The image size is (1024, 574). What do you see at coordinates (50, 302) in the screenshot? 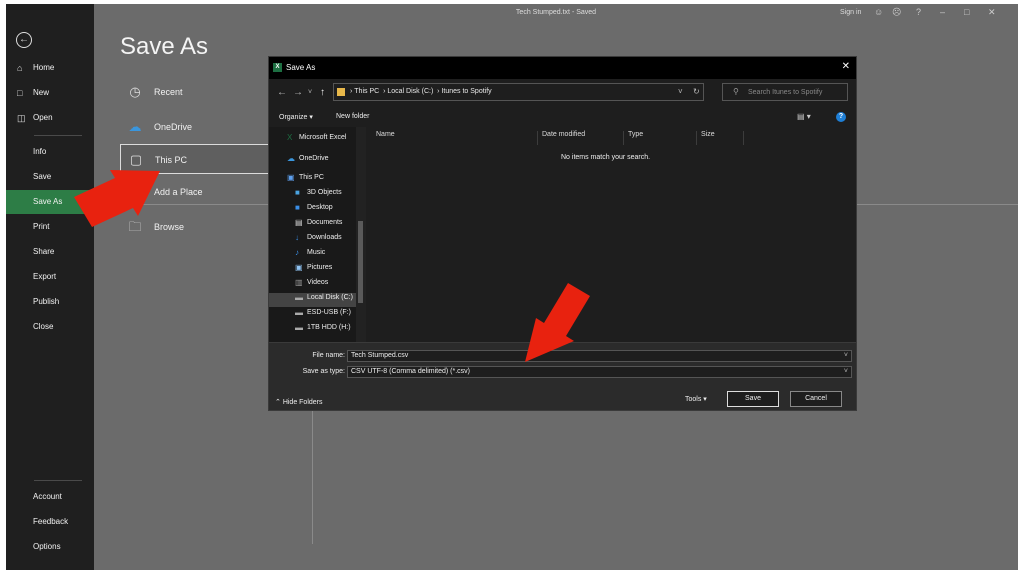
I see `sidebar-item-publish: Publish` at bounding box center [50, 302].